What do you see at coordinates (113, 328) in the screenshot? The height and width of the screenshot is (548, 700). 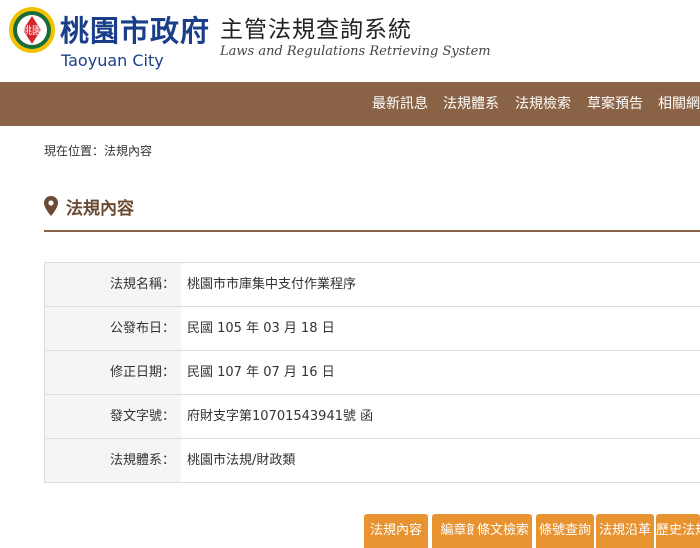 I see `info-label: 公發布日：` at bounding box center [113, 328].